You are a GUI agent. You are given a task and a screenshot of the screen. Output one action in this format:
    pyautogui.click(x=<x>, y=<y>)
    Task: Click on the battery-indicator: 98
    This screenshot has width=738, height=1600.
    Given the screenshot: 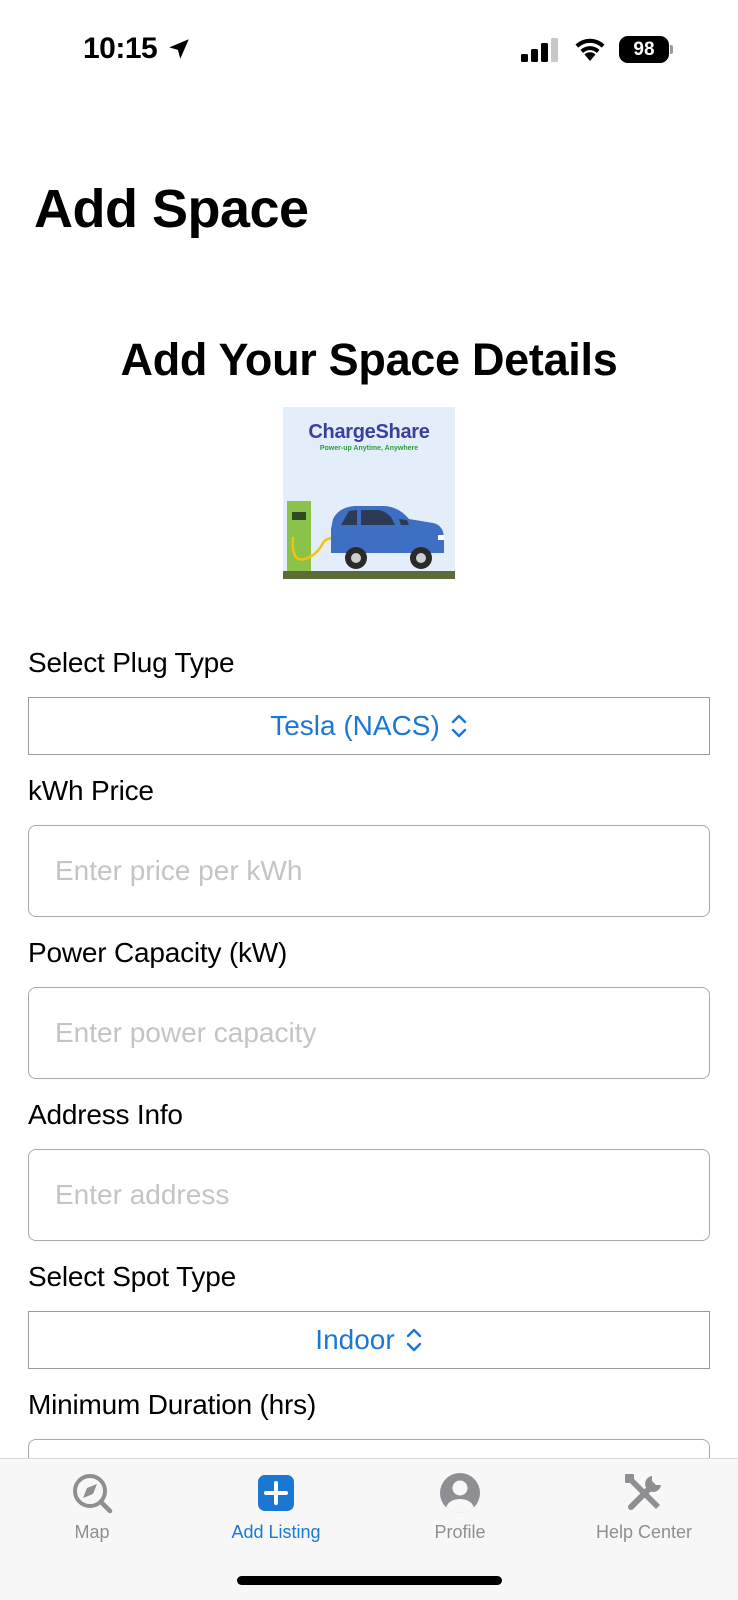 What is the action you would take?
    pyautogui.click(x=646, y=50)
    